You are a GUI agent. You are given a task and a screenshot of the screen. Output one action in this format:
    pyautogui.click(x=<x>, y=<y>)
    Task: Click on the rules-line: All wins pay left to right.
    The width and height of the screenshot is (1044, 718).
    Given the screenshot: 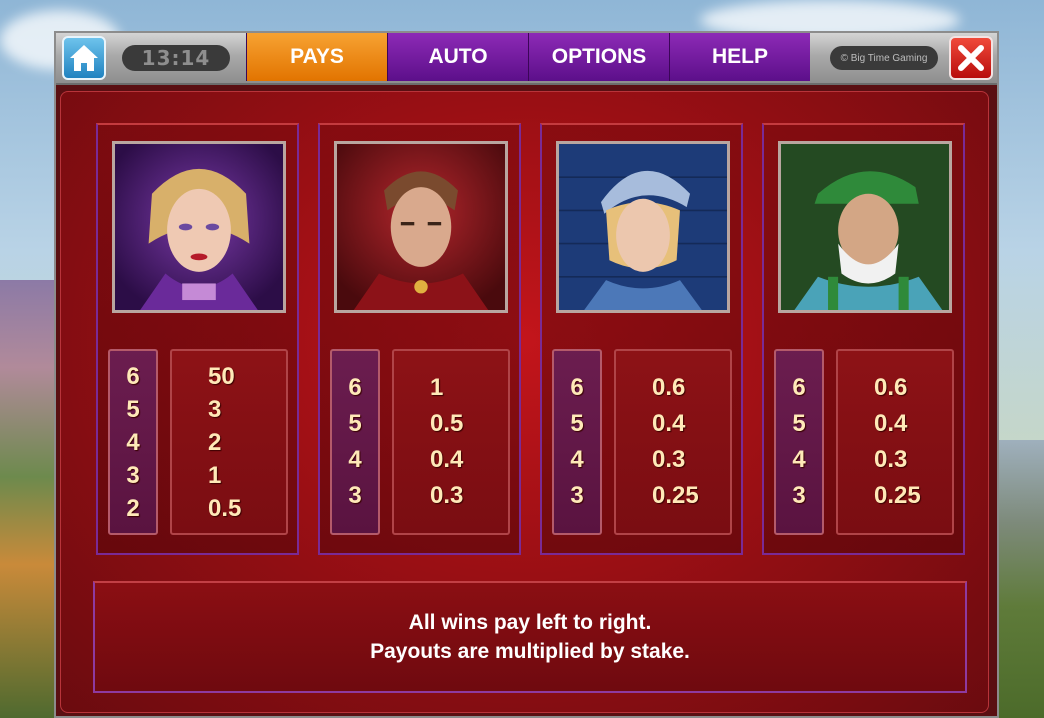 What is the action you would take?
    pyautogui.click(x=530, y=622)
    